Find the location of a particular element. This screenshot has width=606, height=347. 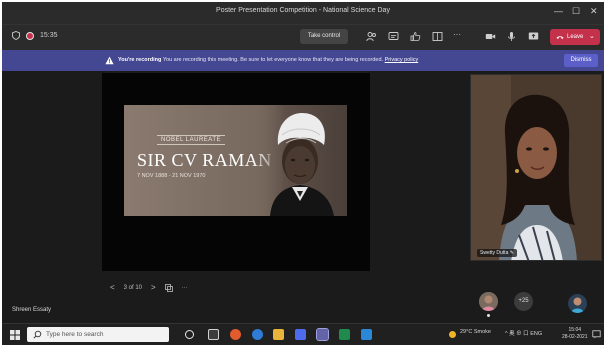

system-tray-icons: ^ 奥 ⊕ 口 ENG is located at coordinates (523, 333).